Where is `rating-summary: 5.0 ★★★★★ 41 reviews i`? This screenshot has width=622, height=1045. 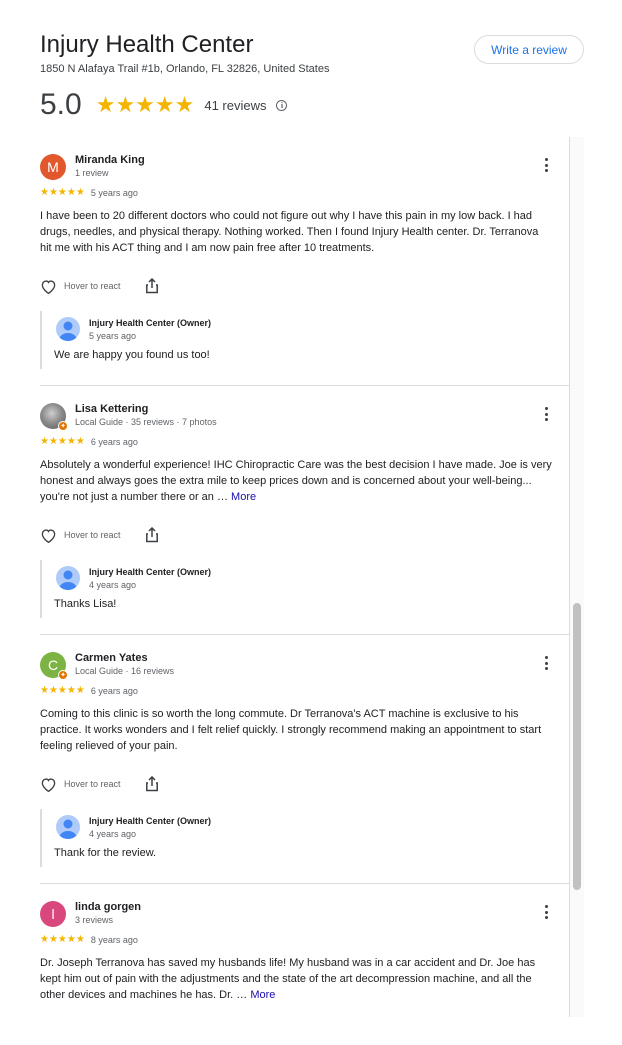 rating-summary: 5.0 ★★★★★ 41 reviews i is located at coordinates (164, 105).